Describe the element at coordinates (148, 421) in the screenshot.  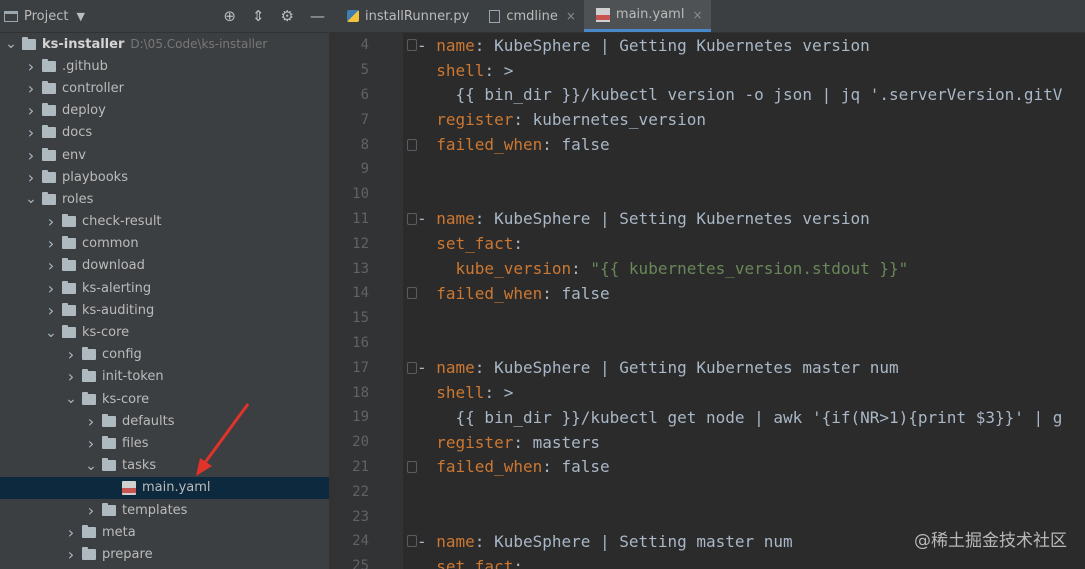
I see `tree-item-label: defaults` at that location.